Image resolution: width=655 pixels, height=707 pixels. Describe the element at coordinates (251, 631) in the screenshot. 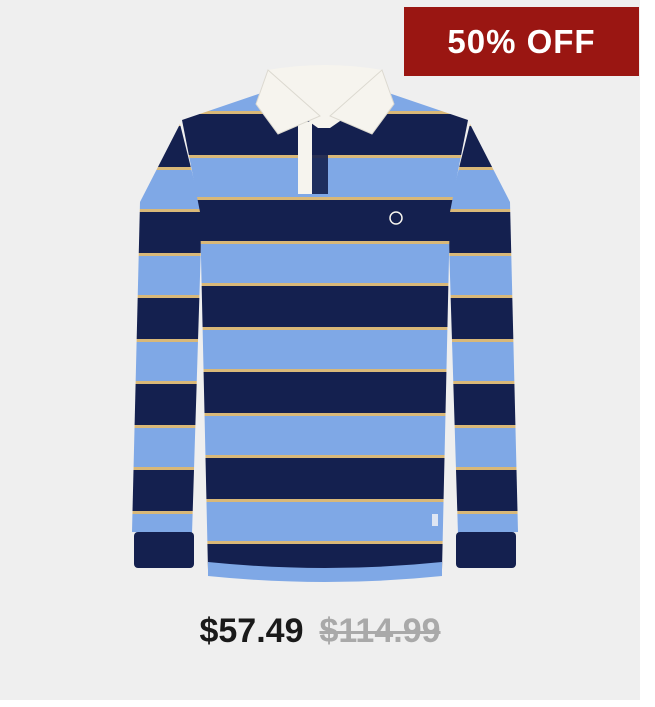

I see `sale-price: $57.49` at that location.